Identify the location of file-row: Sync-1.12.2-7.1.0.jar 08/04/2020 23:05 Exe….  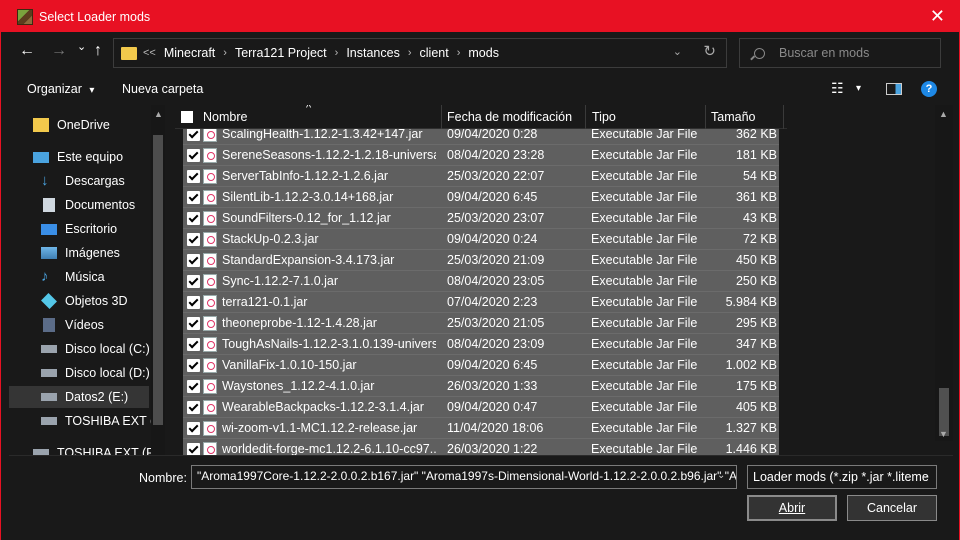
(481, 281).